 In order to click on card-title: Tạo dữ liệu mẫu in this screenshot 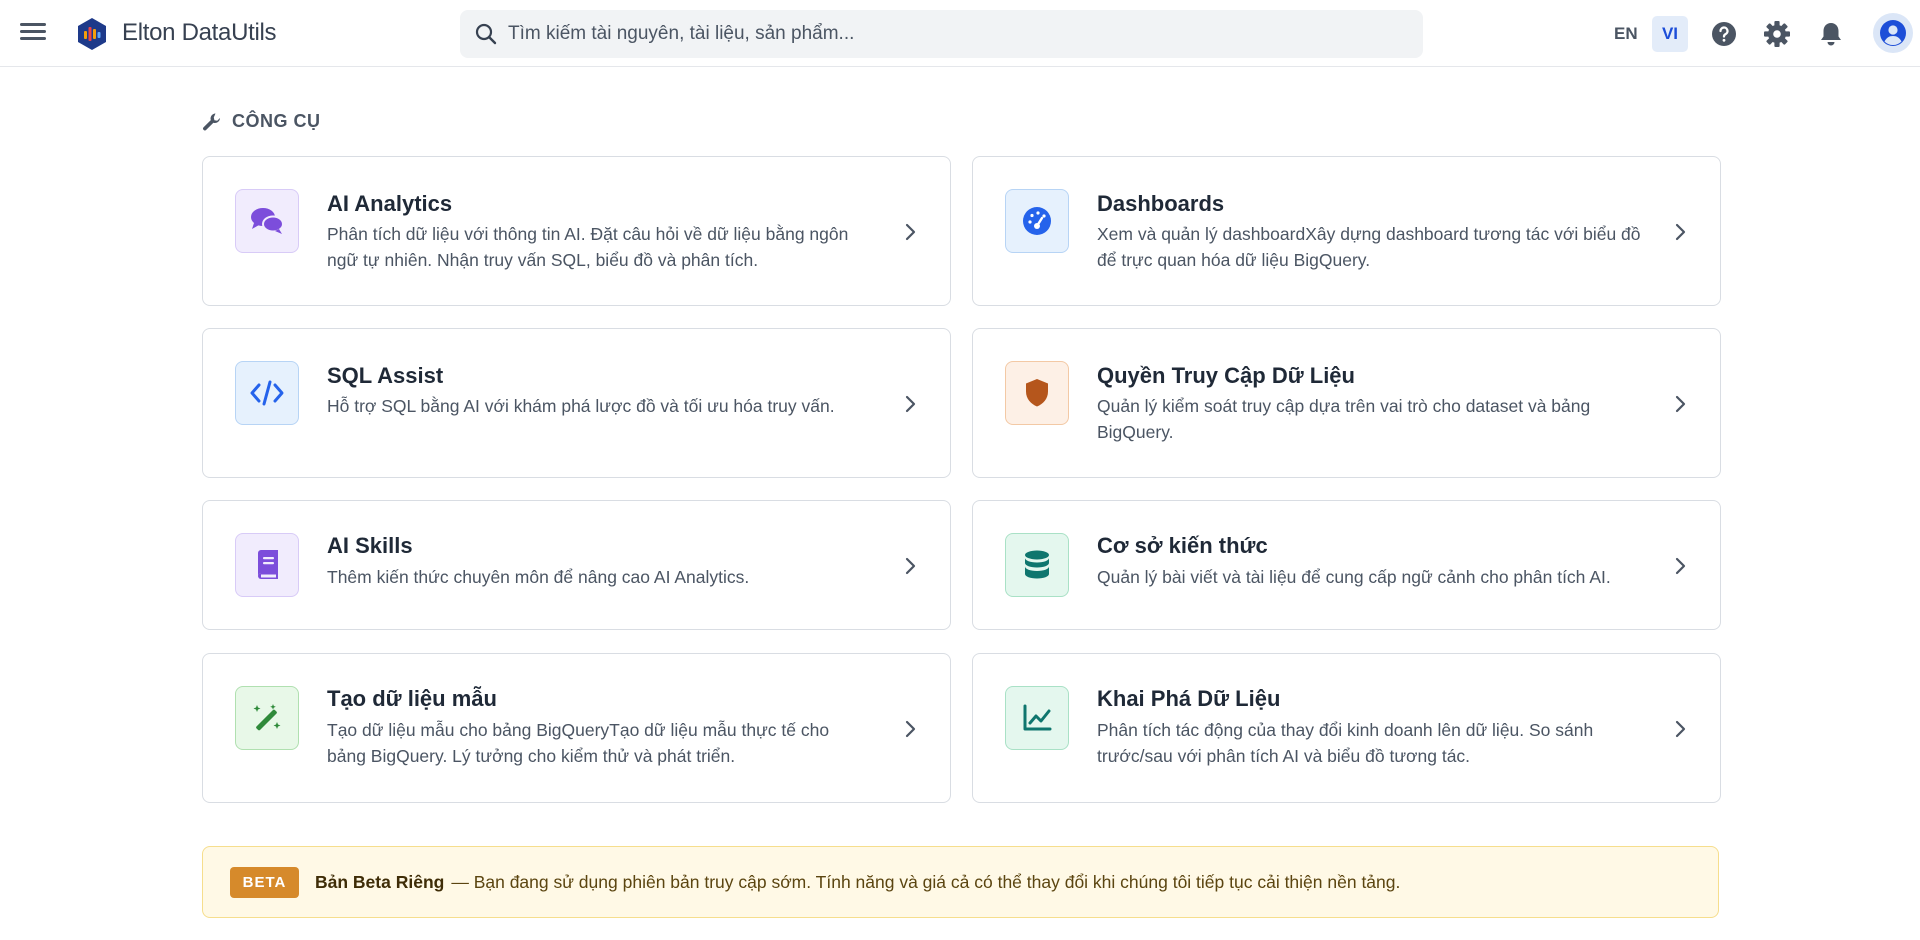, I will do `click(412, 698)`.